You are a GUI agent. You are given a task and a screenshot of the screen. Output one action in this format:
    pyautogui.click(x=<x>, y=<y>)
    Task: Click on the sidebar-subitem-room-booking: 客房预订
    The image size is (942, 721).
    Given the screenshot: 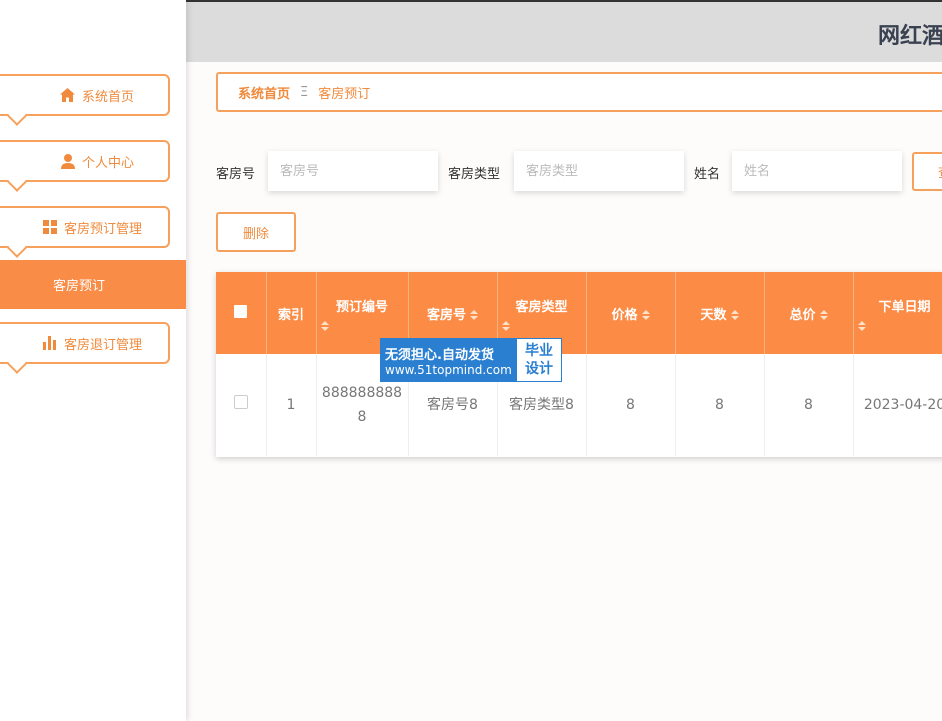 What is the action you would take?
    pyautogui.click(x=93, y=284)
    